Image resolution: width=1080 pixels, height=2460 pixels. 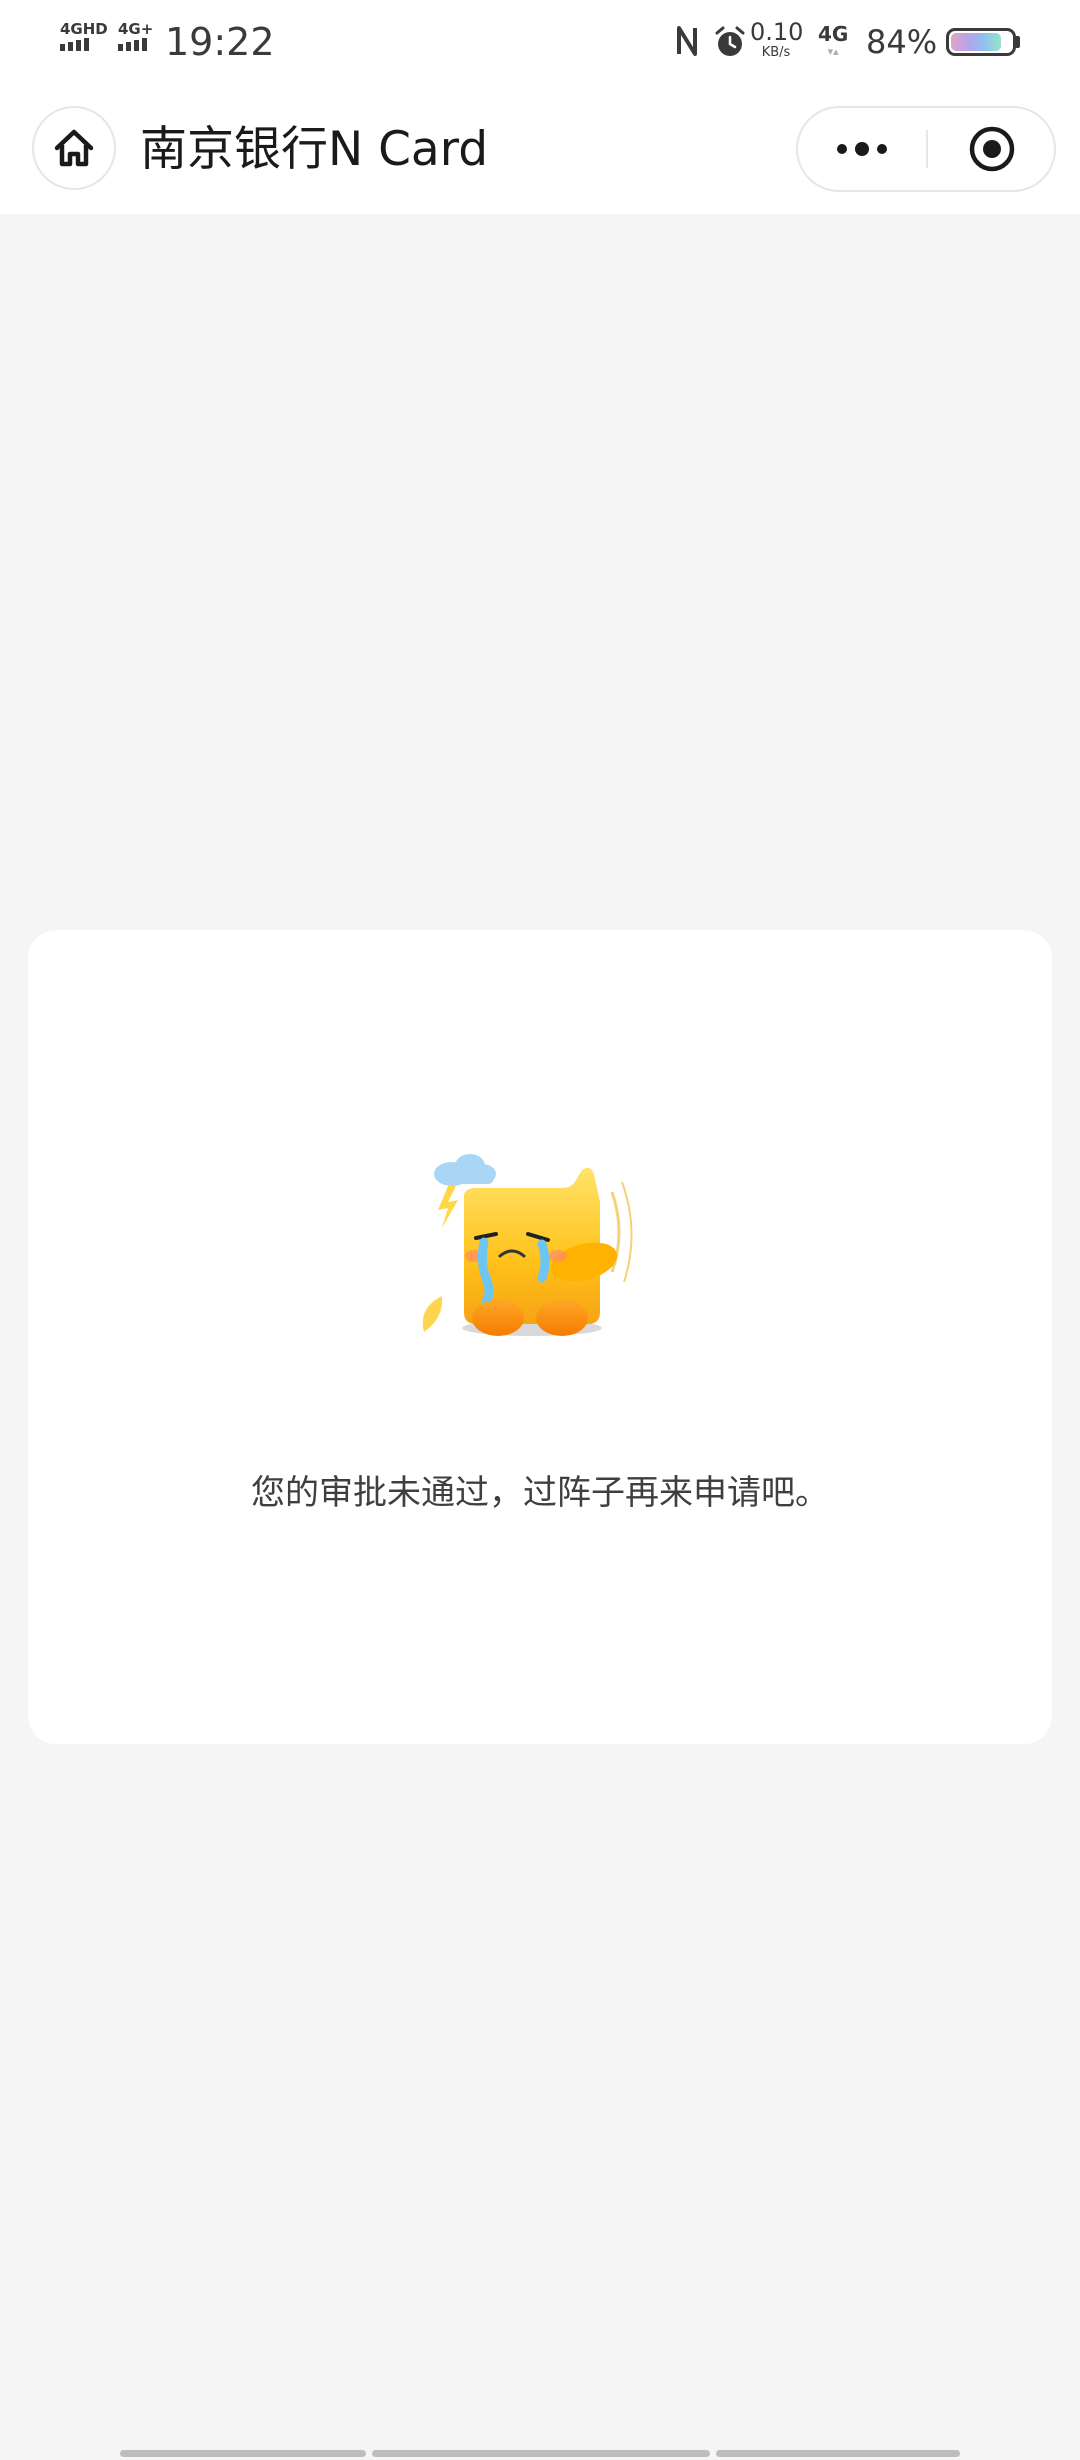 I want to click on battery-level-fill, so click(x=976, y=42).